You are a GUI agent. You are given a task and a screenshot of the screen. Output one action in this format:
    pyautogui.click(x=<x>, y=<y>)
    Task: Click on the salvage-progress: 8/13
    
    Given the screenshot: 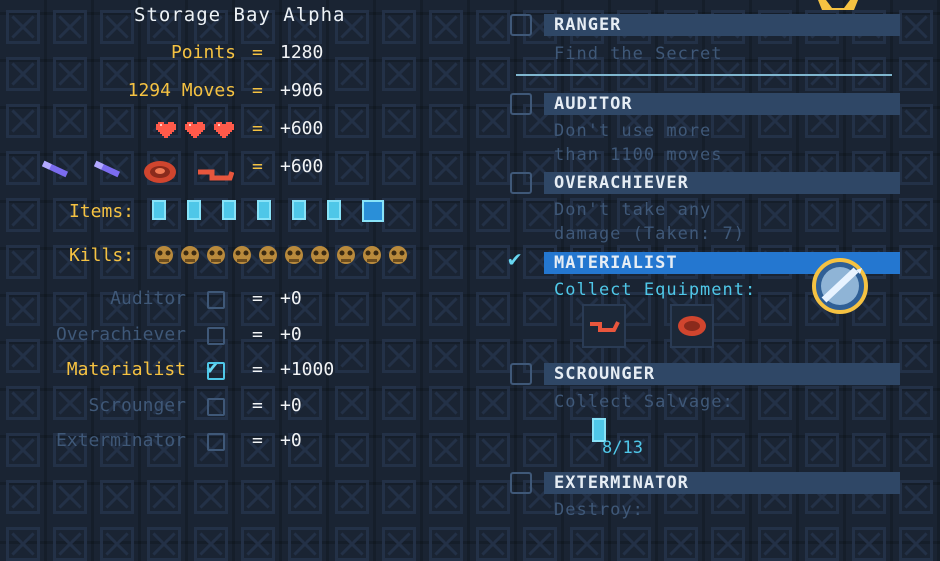 What is the action you would take?
    pyautogui.click(x=622, y=448)
    